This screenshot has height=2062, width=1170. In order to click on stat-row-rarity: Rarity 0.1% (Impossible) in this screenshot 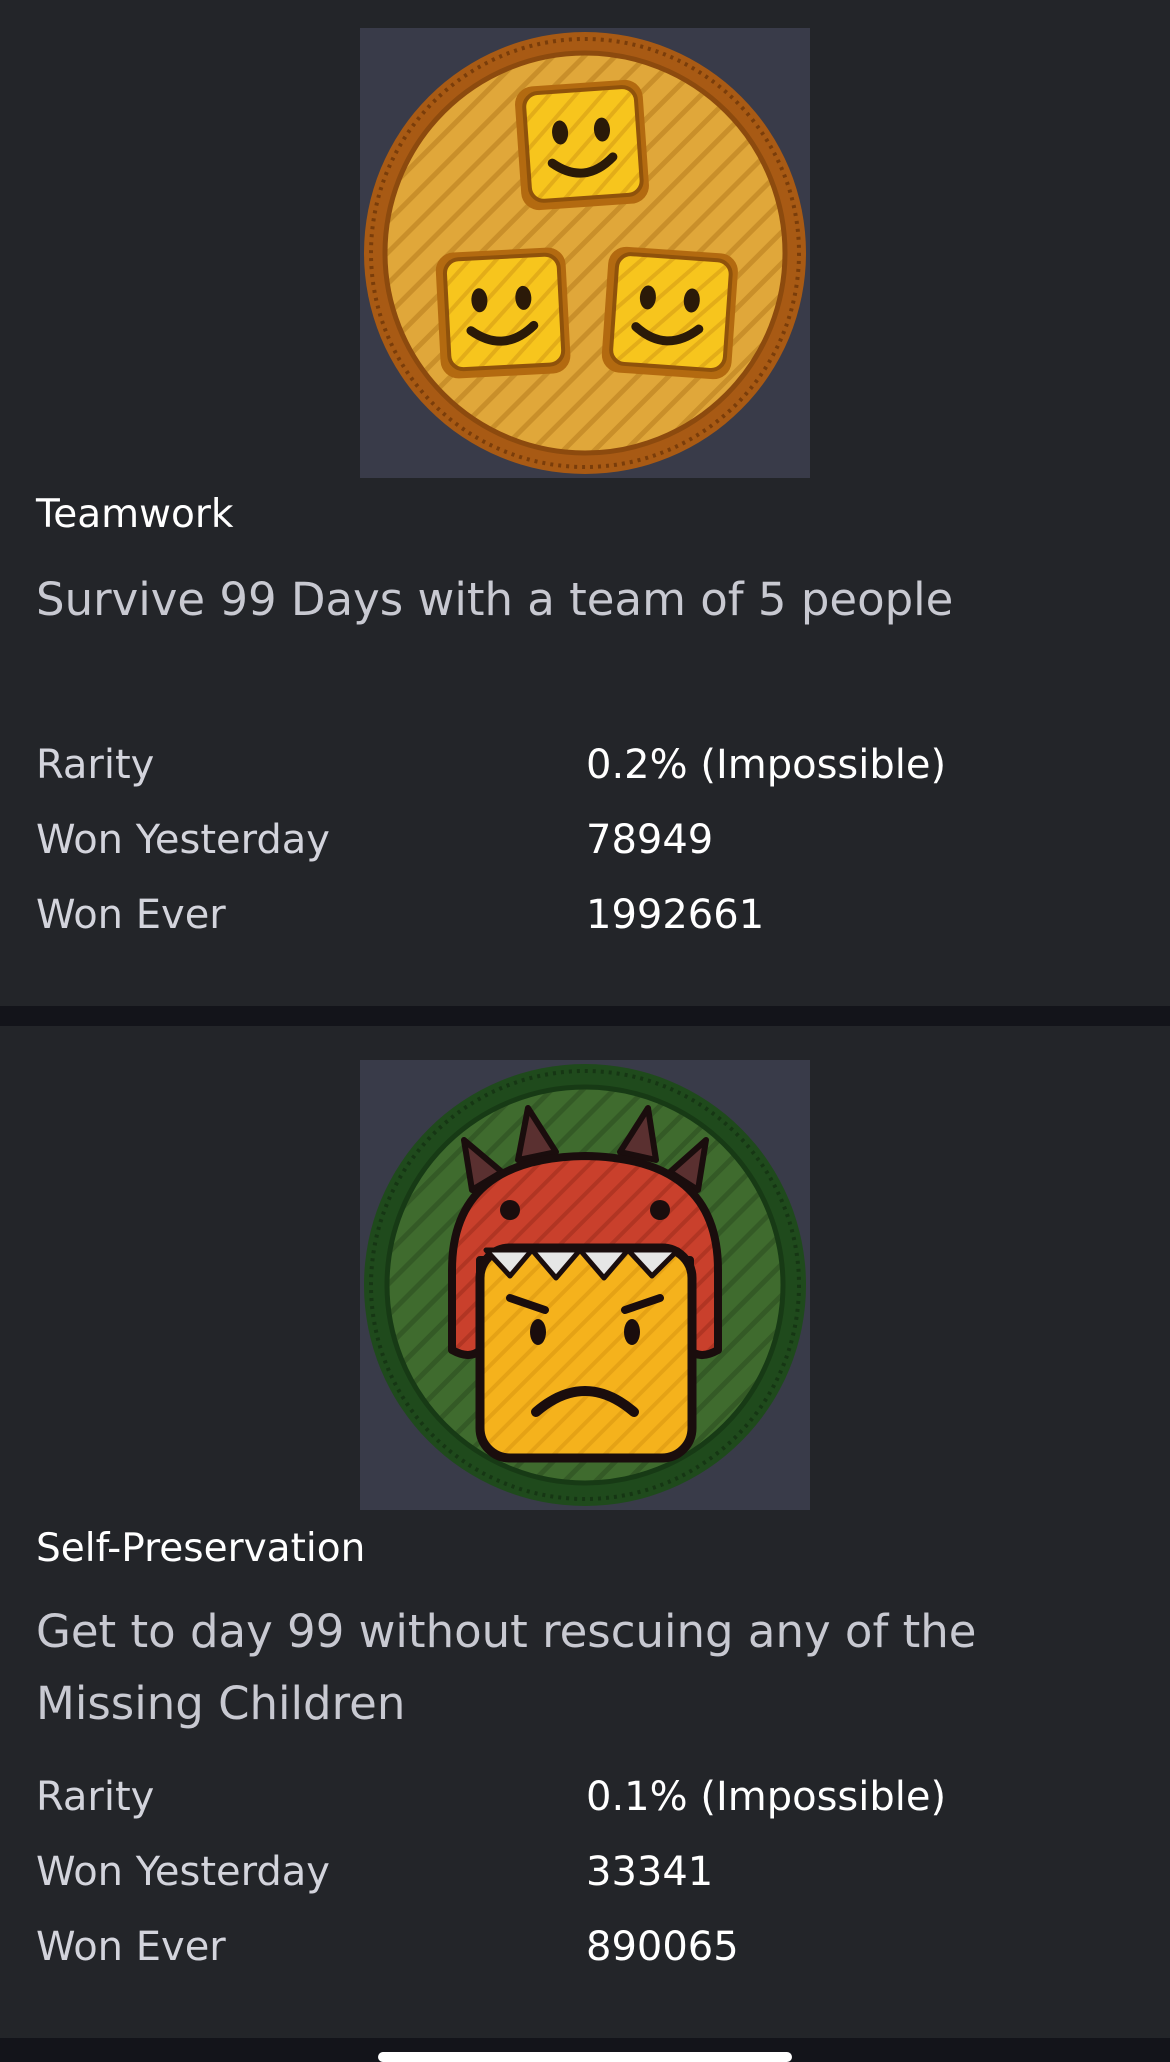, I will do `click(586, 1811)`.